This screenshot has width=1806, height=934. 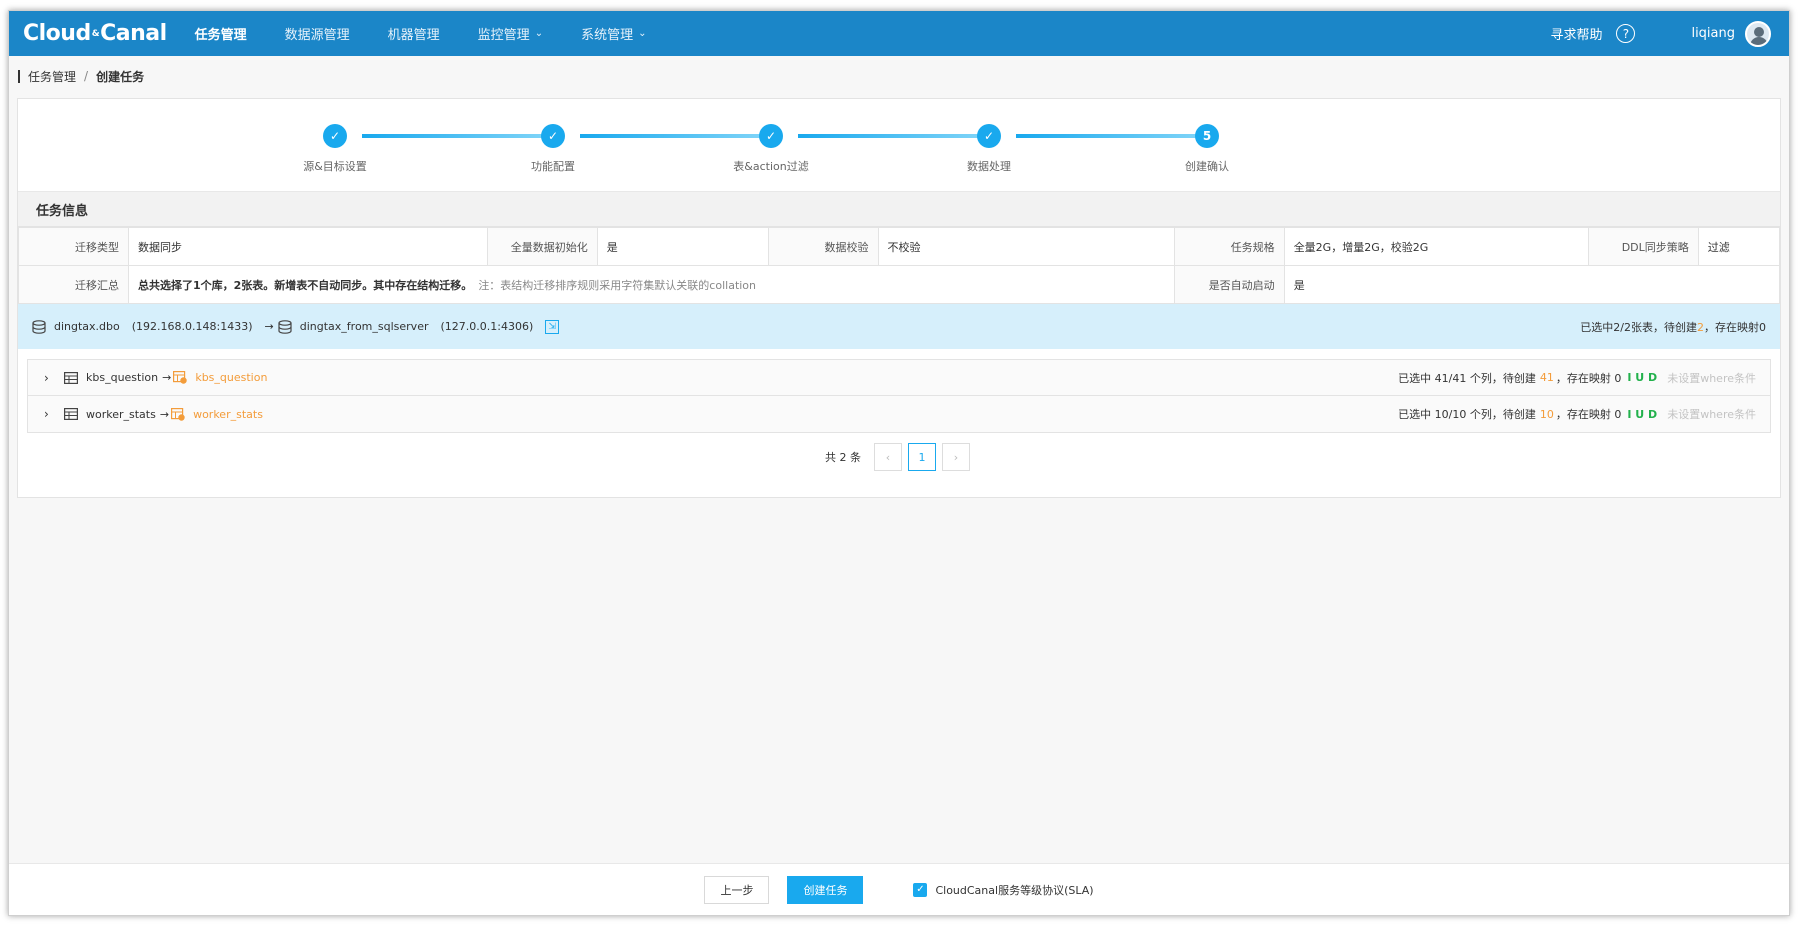 What do you see at coordinates (87, 326) in the screenshot?
I see `source-db-name: dingtax.dbo` at bounding box center [87, 326].